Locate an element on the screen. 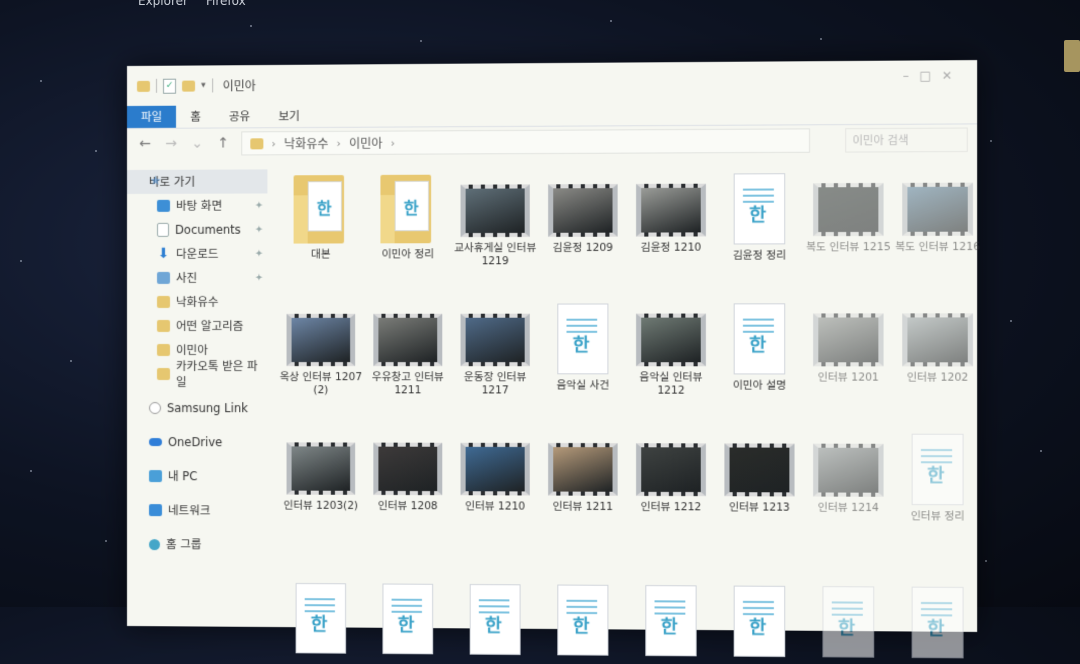  breadcrumb-item: 낙화유수 is located at coordinates (306, 142).